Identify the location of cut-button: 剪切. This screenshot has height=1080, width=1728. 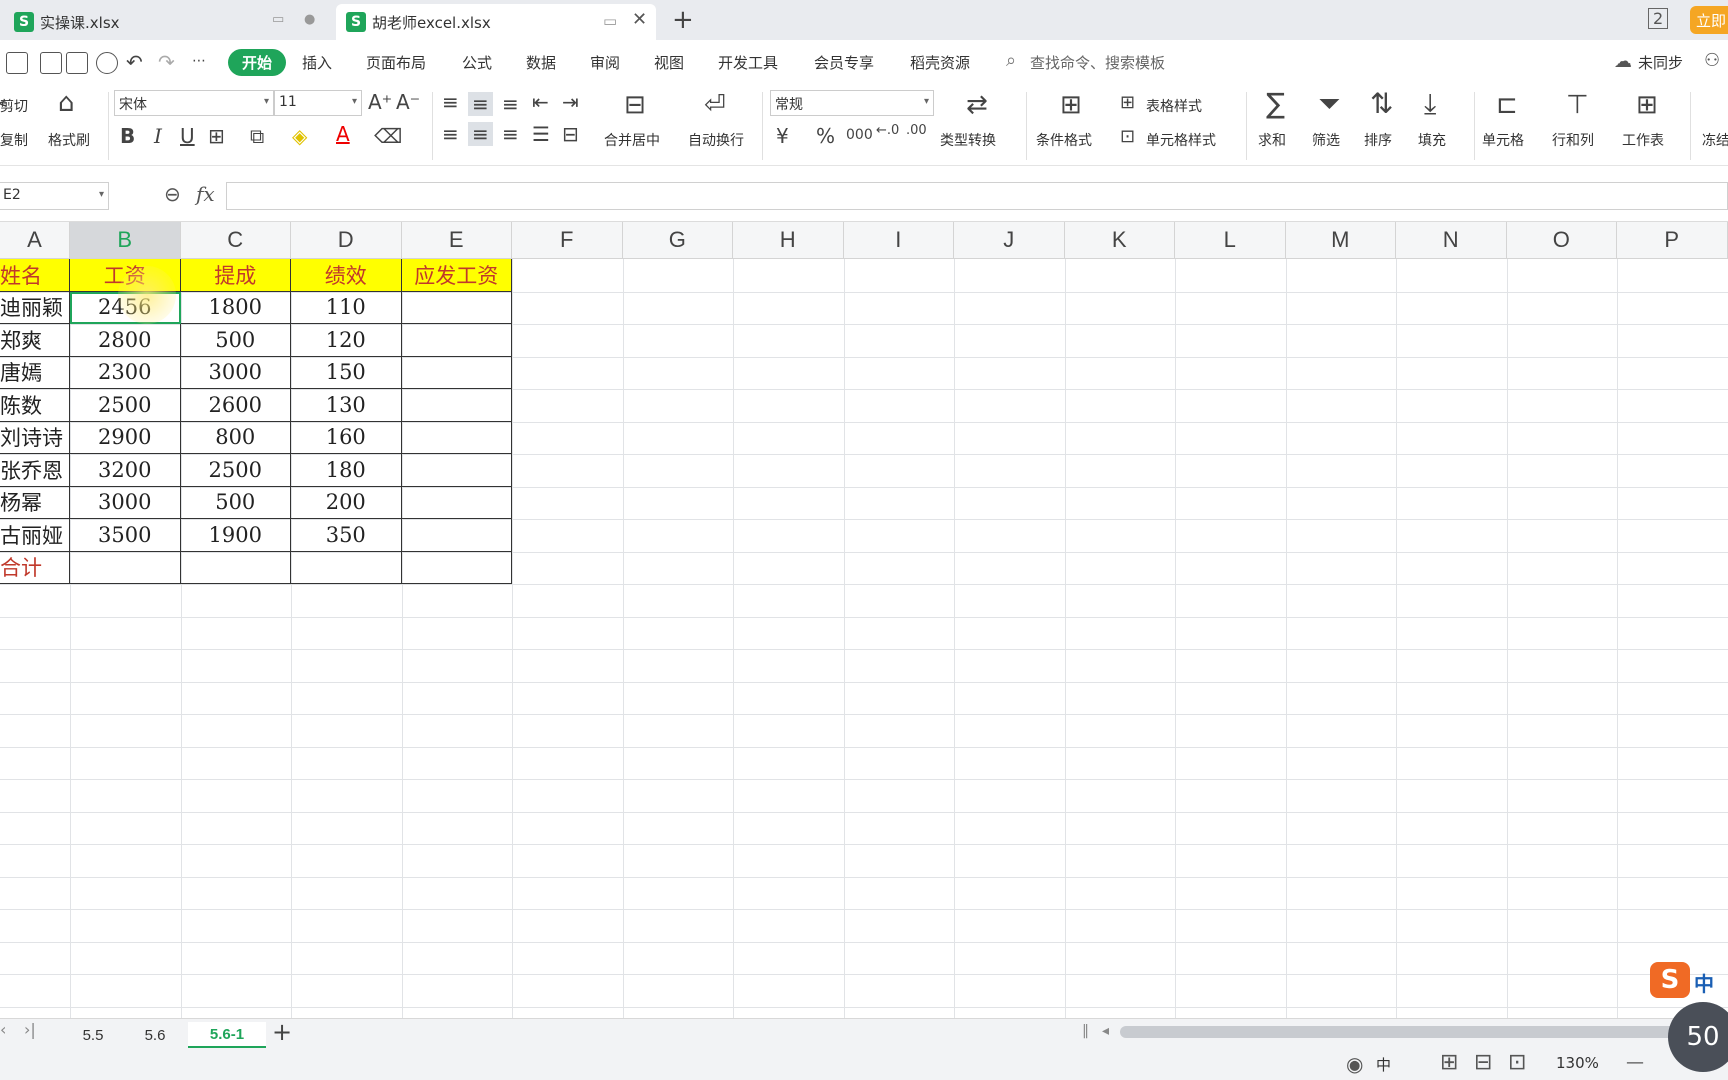
(14, 106).